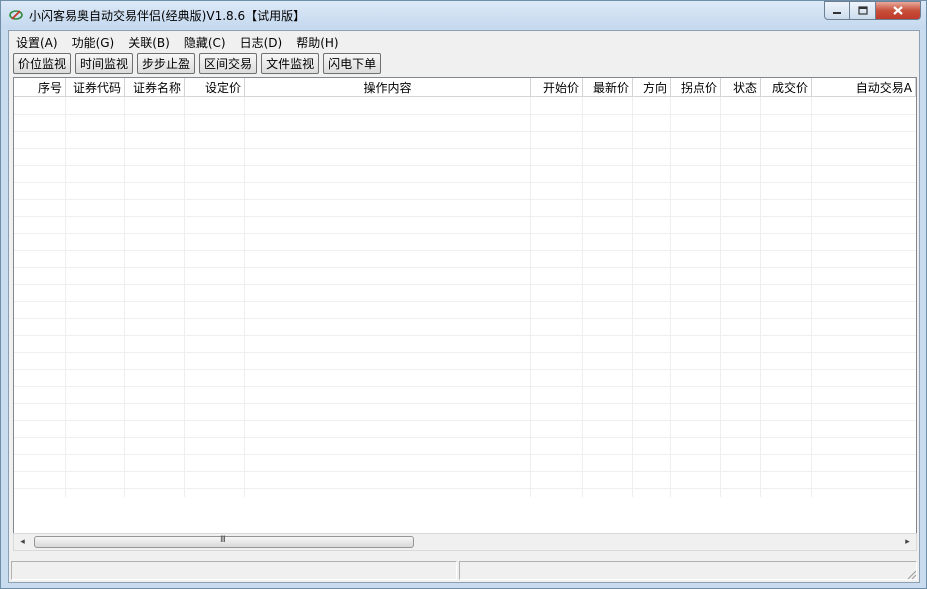  What do you see at coordinates (696, 87) in the screenshot?
I see `column-header-pivot-price: 拐点价` at bounding box center [696, 87].